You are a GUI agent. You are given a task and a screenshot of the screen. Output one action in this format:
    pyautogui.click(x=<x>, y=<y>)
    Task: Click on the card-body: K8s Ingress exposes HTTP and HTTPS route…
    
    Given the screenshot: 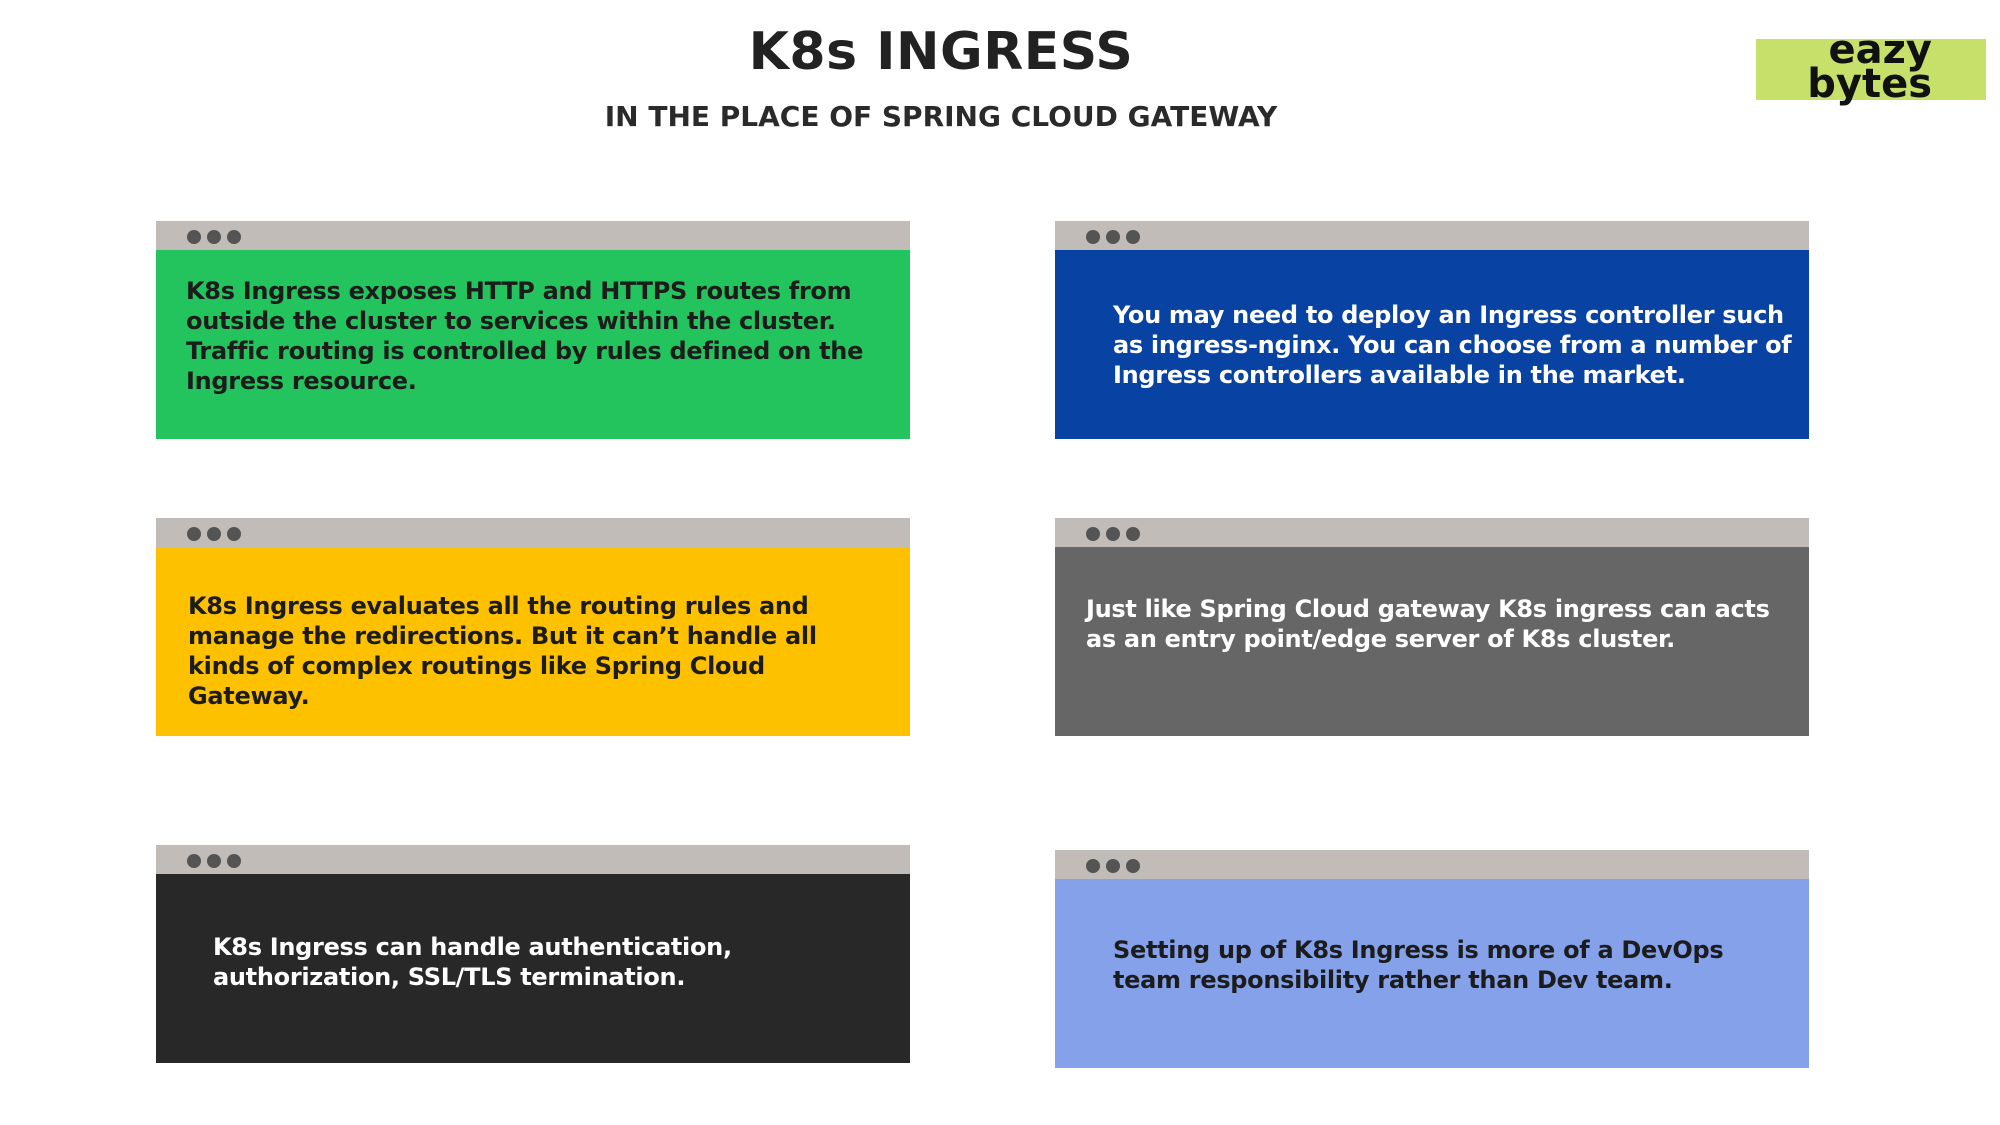 What is the action you would take?
    pyautogui.click(x=533, y=344)
    